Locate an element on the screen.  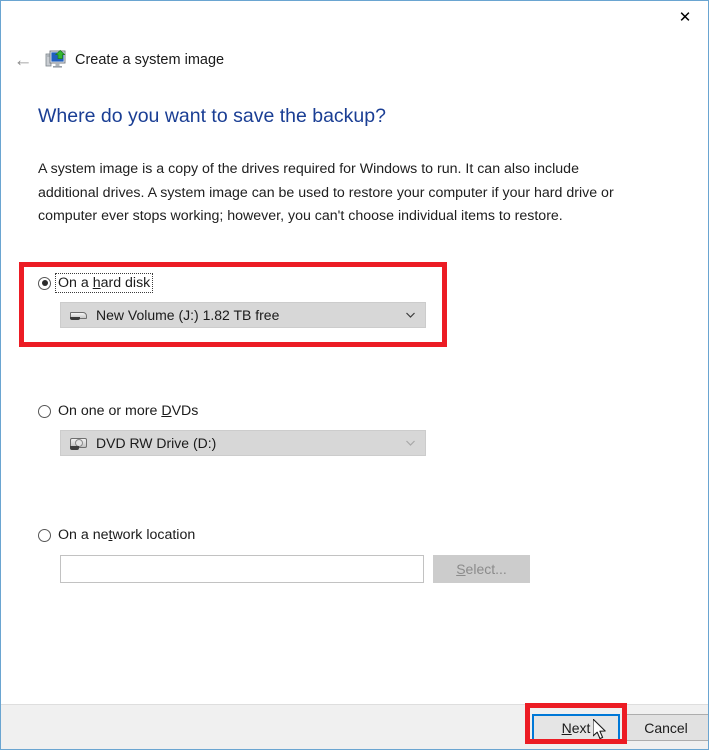
radio-on-a-network-location: On a network location is located at coordinates (284, 535).